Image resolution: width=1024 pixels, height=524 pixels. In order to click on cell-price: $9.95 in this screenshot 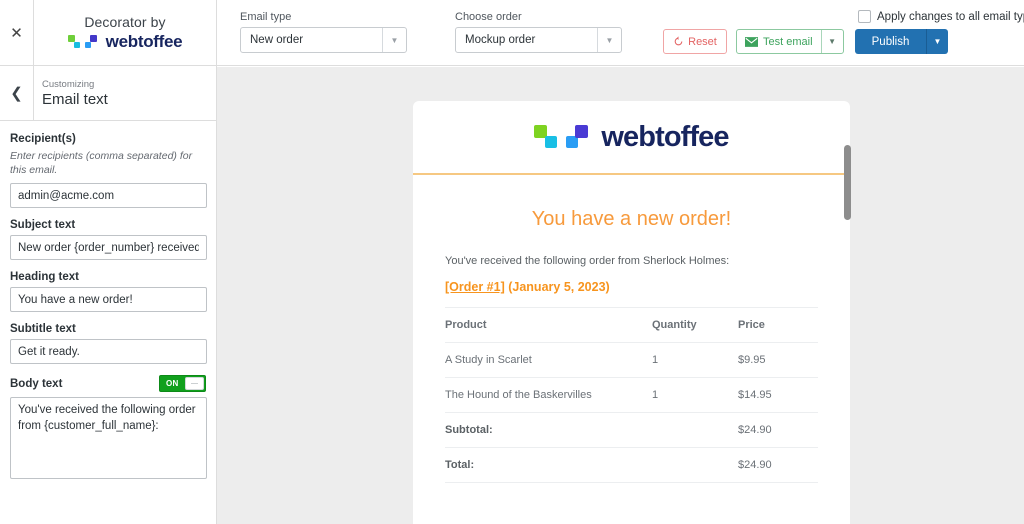, I will do `click(778, 360)`.